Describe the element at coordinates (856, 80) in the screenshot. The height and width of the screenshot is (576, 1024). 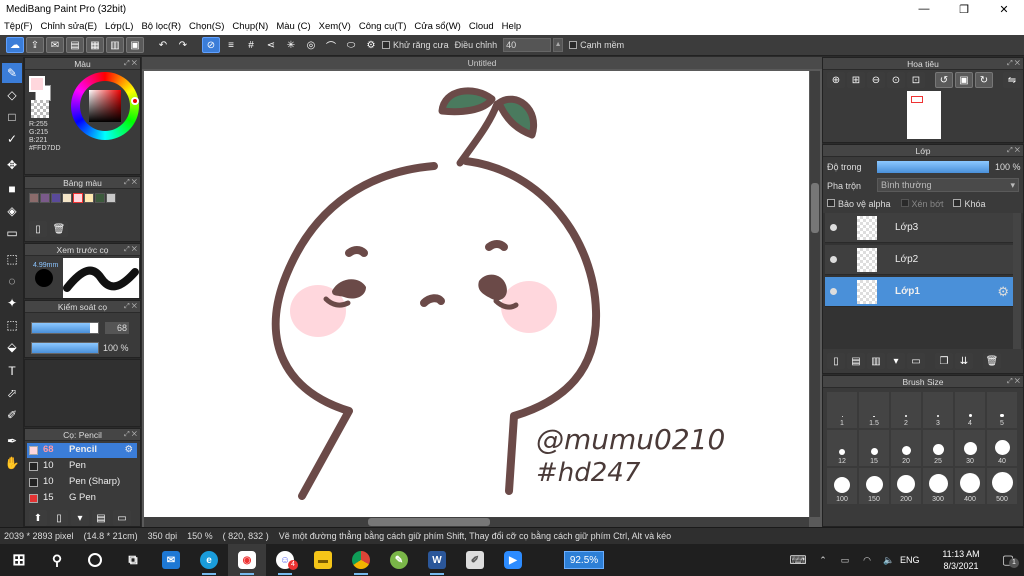
I see `zoom-fit-icon: ⊞` at that location.